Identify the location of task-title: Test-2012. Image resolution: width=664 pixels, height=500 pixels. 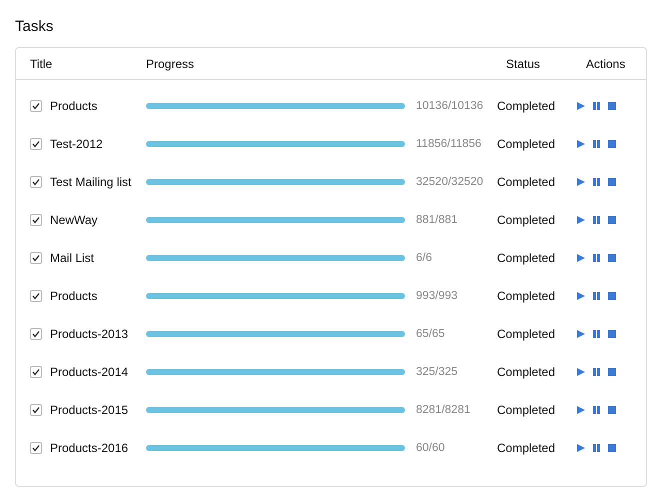
(76, 144).